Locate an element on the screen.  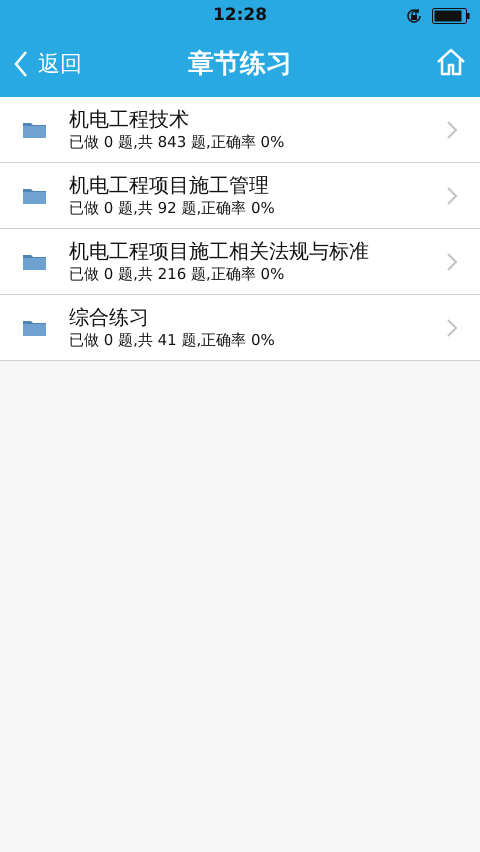
chapter-title: 机电工程项目施工相关法规与标准 is located at coordinates (219, 251).